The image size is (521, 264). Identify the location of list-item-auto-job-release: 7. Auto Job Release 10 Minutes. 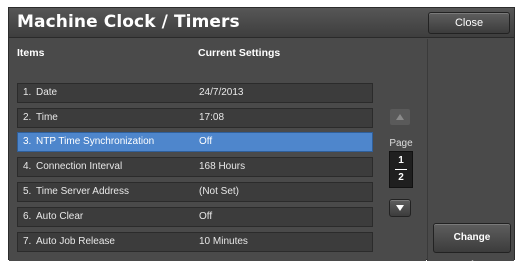
(195, 242).